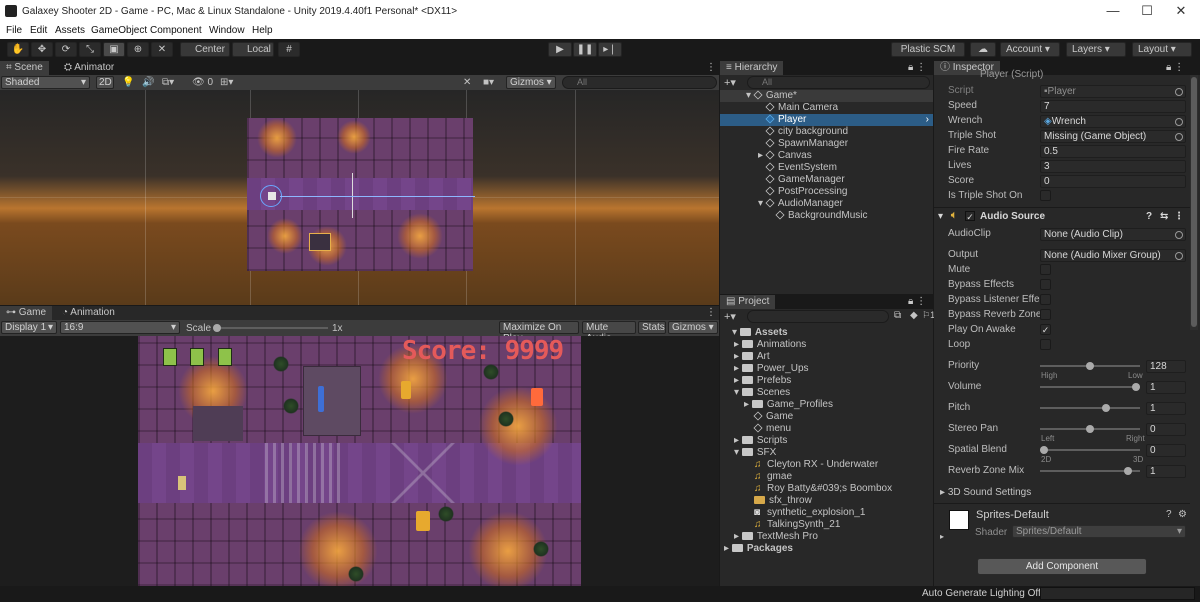 The width and height of the screenshot is (1200, 602). Describe the element at coordinates (1182, 514) in the screenshot. I see `gear-icon: ⚙` at that location.